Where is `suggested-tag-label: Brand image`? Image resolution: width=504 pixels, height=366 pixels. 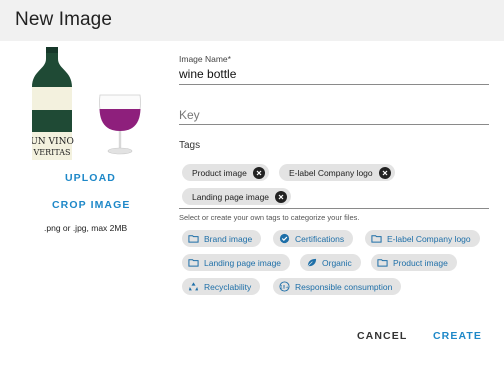 suggested-tag-label: Brand image is located at coordinates (228, 238).